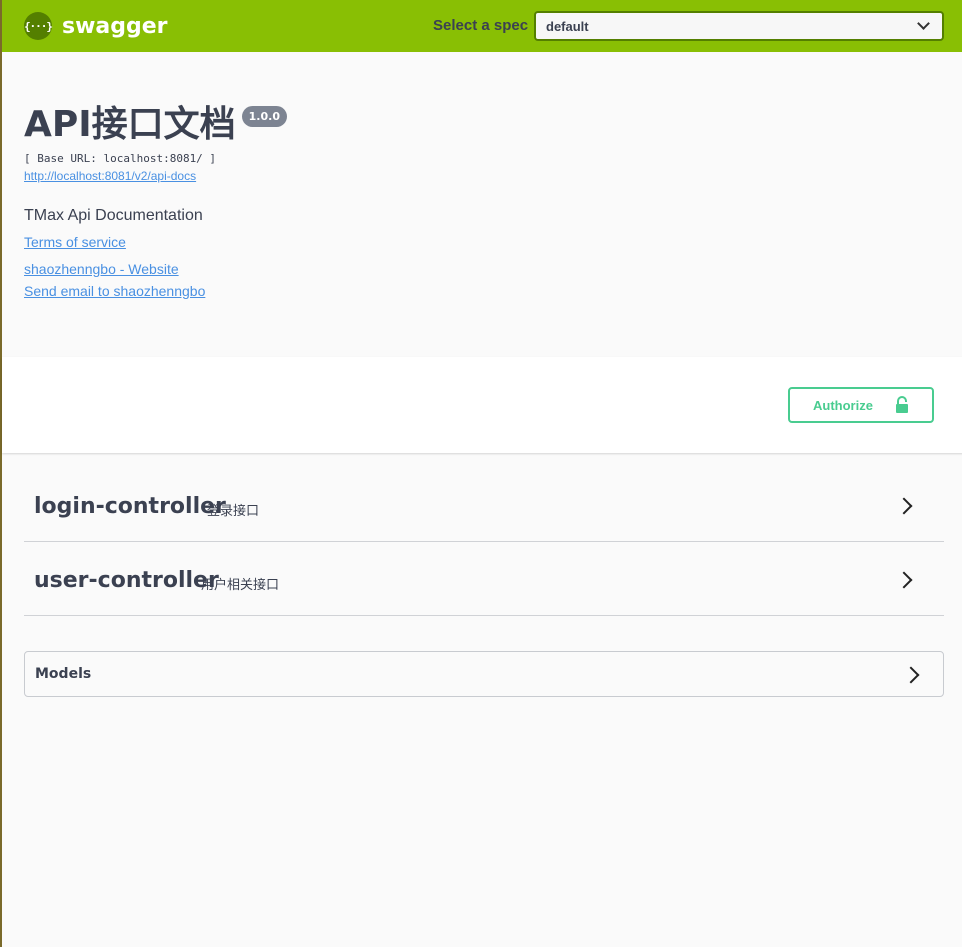 This screenshot has width=962, height=947. What do you see at coordinates (484, 579) in the screenshot?
I see `tag-user-controller: user-controller 用户相关接口` at bounding box center [484, 579].